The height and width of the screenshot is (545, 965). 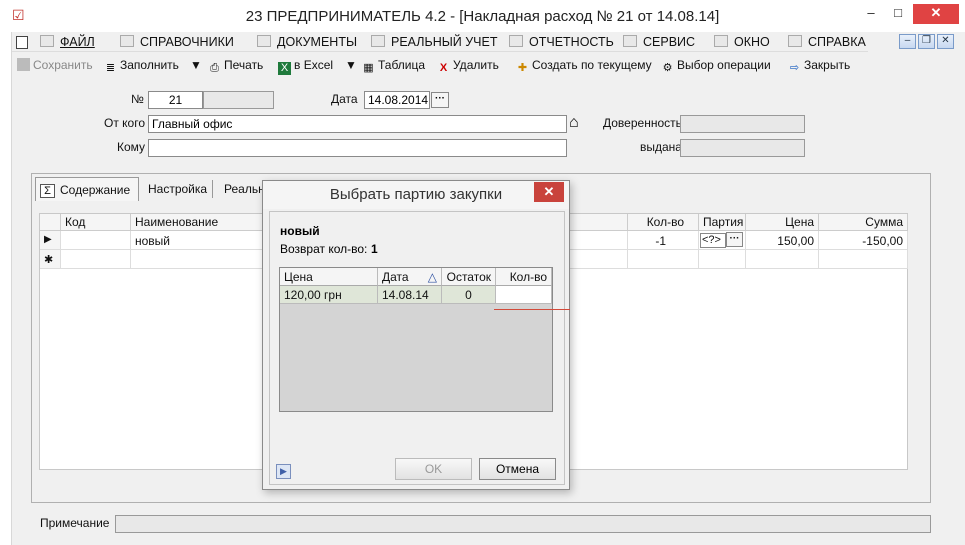 What do you see at coordinates (395, 277) in the screenshot?
I see `batch-header-date-label: Дата` at bounding box center [395, 277].